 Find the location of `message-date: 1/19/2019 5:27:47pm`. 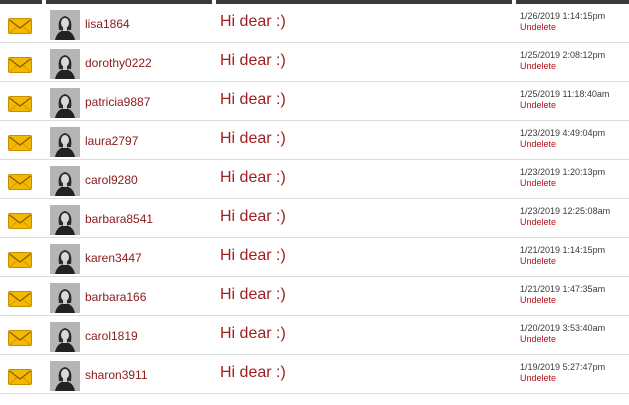

message-date: 1/19/2019 5:27:47pm is located at coordinates (563, 367).